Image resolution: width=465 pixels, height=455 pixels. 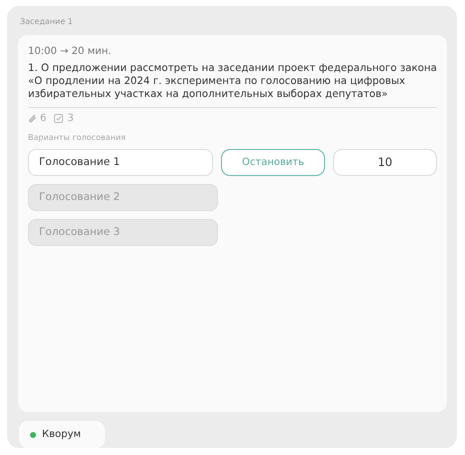 I want to click on stop-button: Остановить, so click(x=273, y=162).